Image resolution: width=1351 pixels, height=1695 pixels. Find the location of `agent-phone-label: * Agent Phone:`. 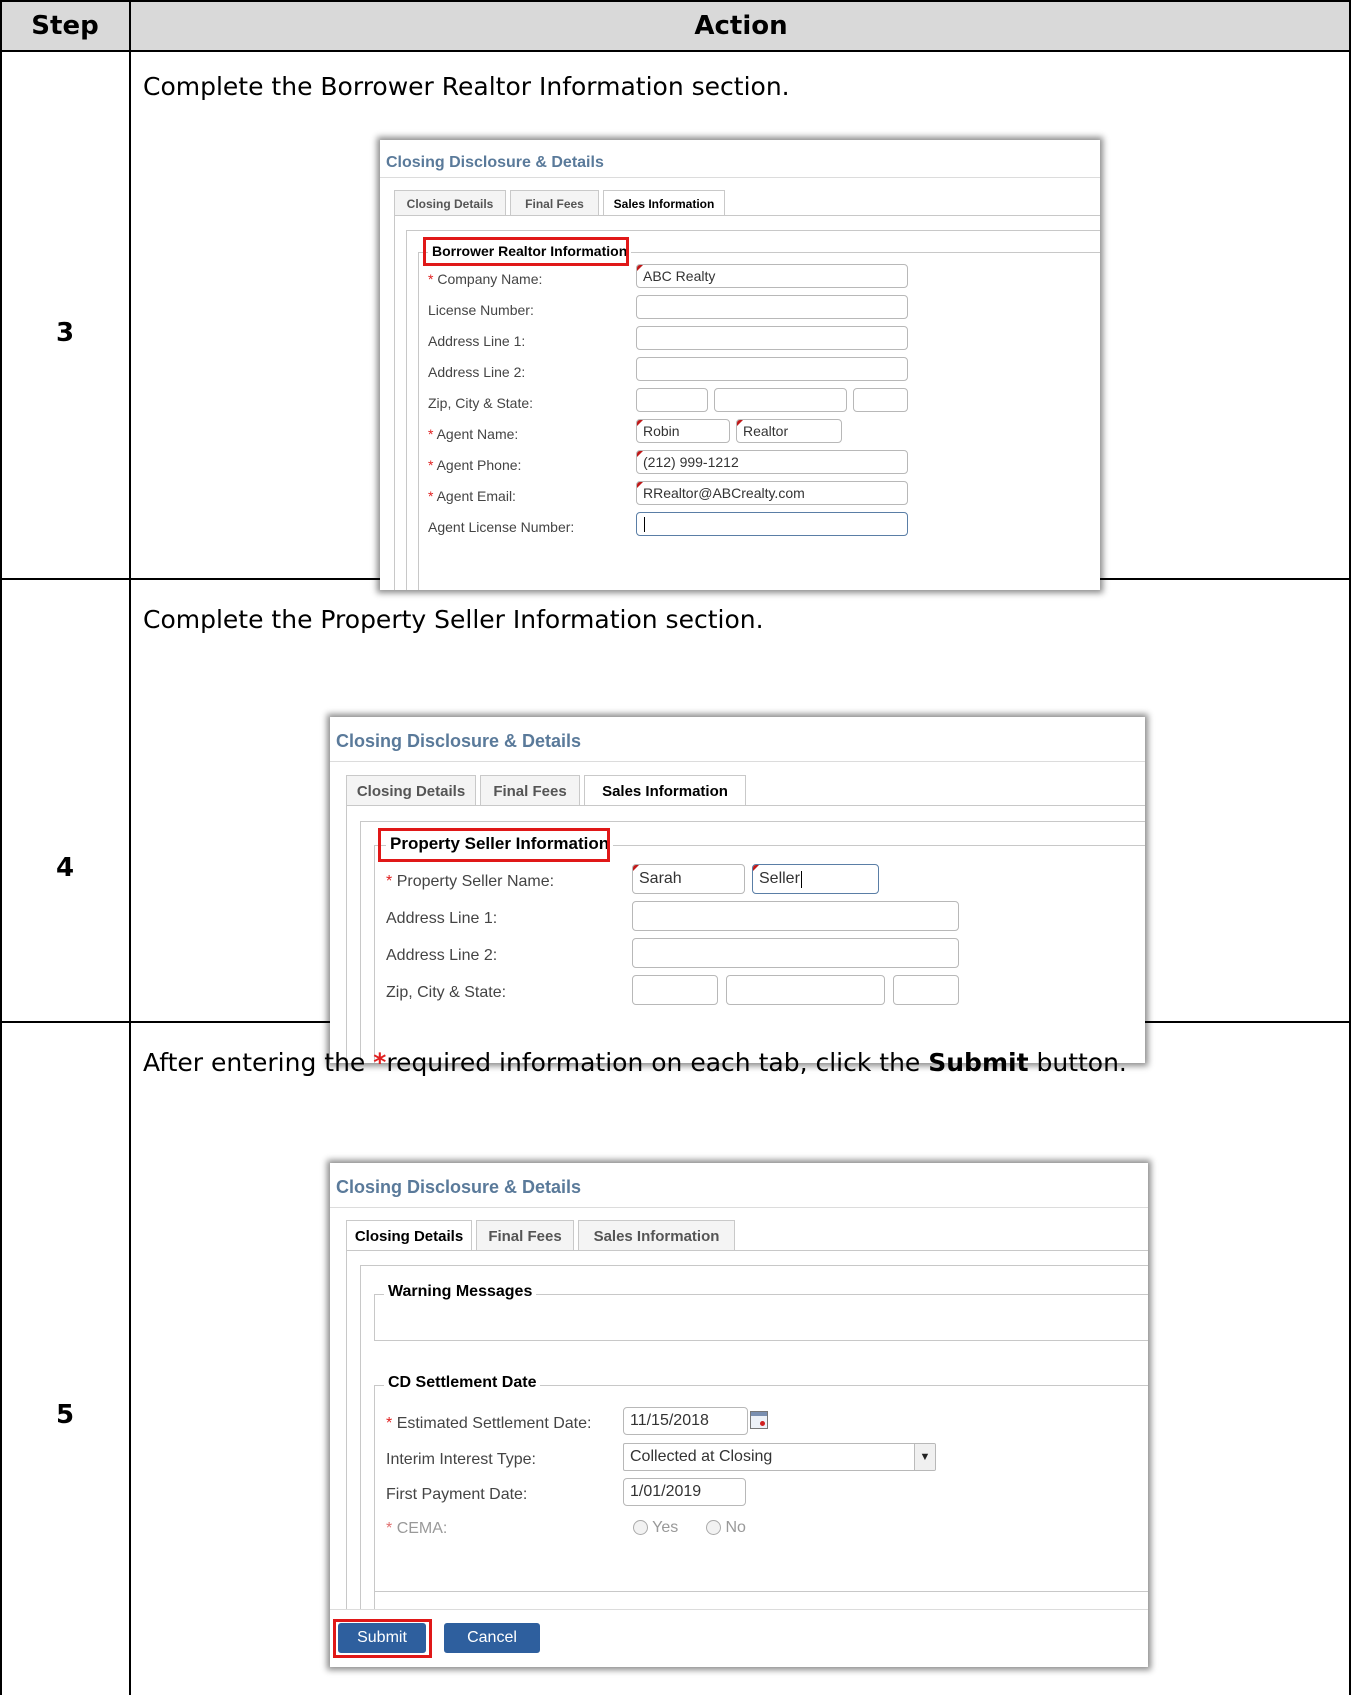

agent-phone-label: * Agent Phone: is located at coordinates (474, 465).